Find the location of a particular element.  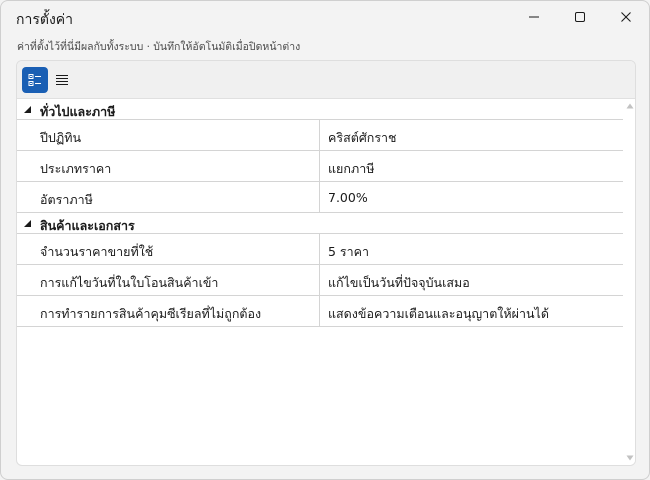

property-value: 5 ราคา is located at coordinates (348, 252).